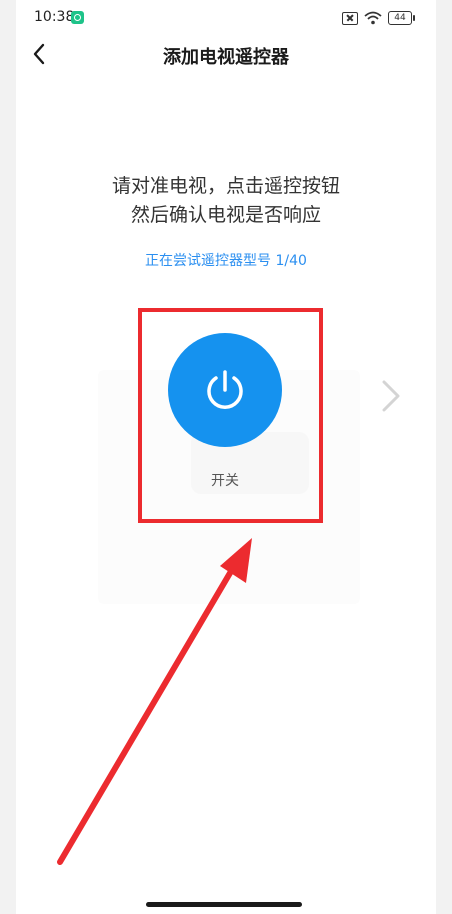  I want to click on status-icons: 44, so click(378, 18).